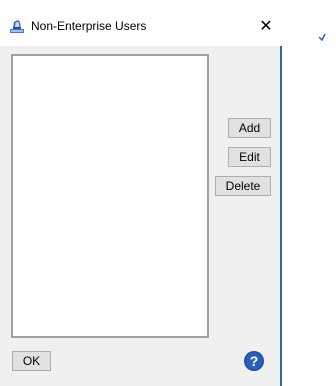  Describe the element at coordinates (89, 26) in the screenshot. I see `dialog-title: Non-Enterprise Users` at that location.